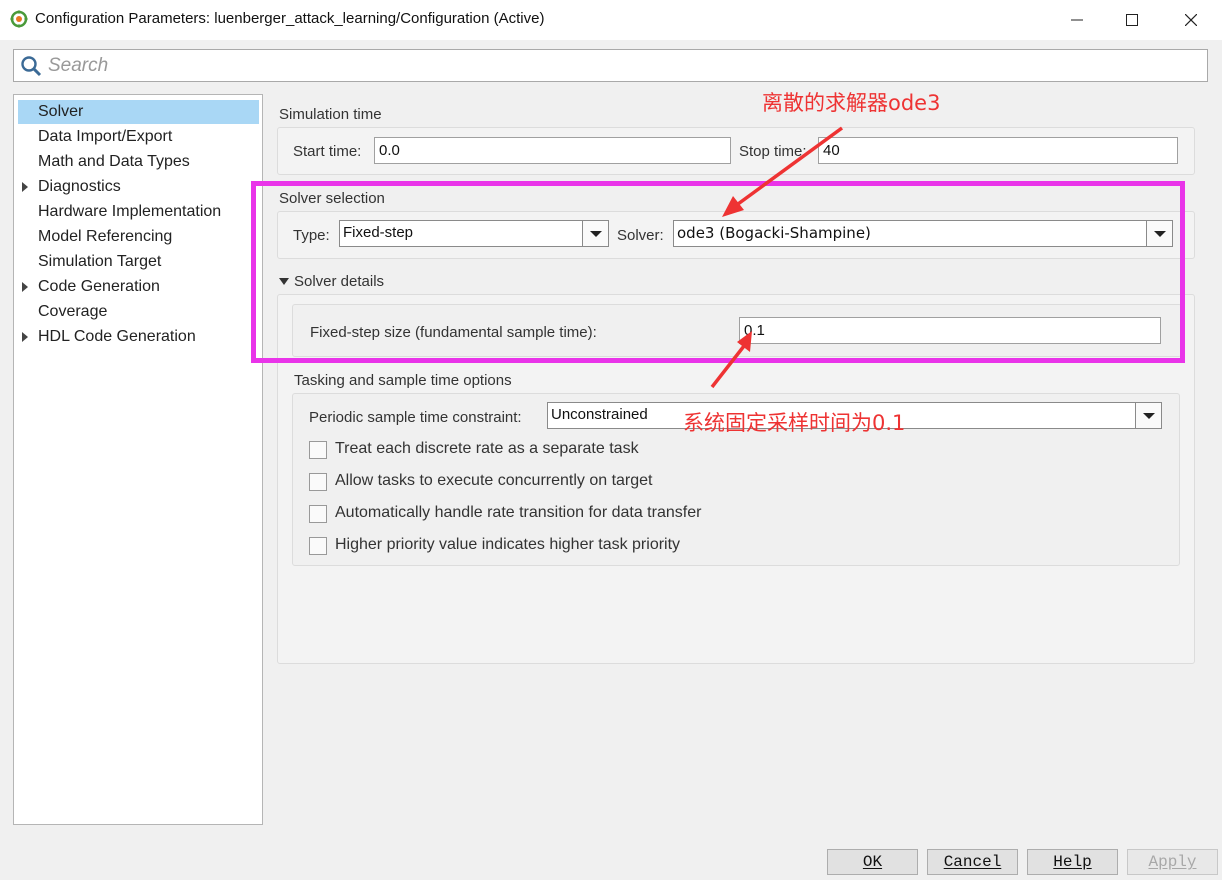  I want to click on minimize-icon, so click(1077, 20).